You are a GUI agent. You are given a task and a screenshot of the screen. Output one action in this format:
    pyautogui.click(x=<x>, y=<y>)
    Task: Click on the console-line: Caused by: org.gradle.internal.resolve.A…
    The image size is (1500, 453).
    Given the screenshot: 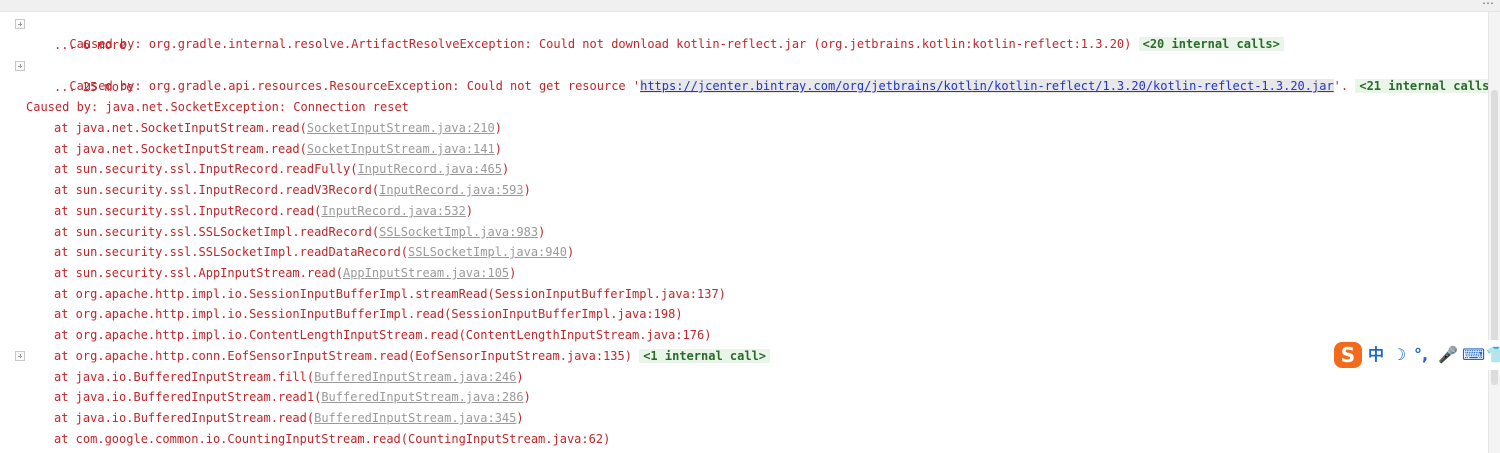 What is the action you would take?
    pyautogui.click(x=744, y=32)
    